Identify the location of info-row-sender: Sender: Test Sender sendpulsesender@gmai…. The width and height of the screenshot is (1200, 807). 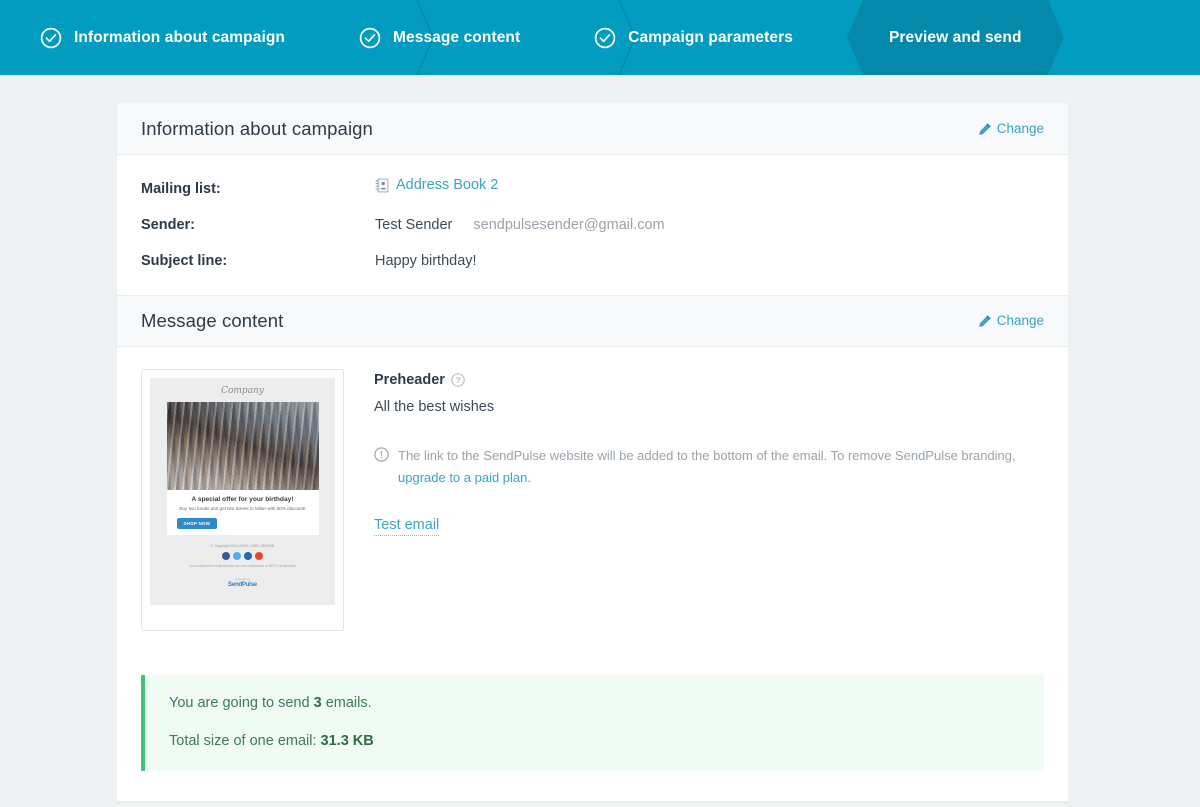
(592, 225).